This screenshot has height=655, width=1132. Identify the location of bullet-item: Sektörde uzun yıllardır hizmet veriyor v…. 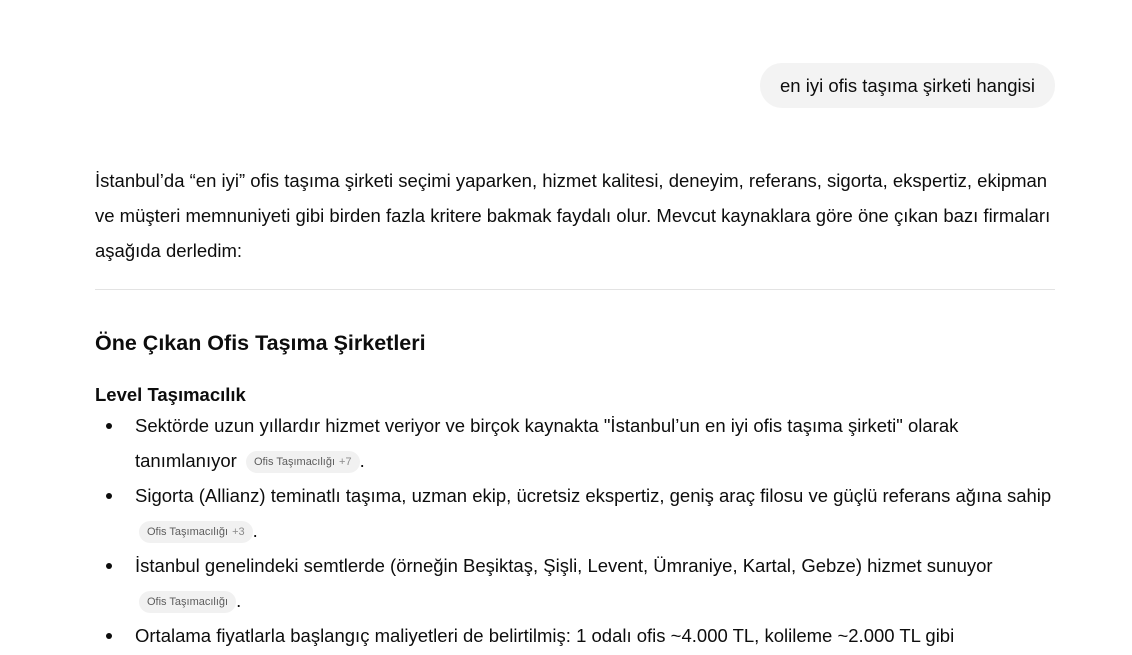
(575, 443).